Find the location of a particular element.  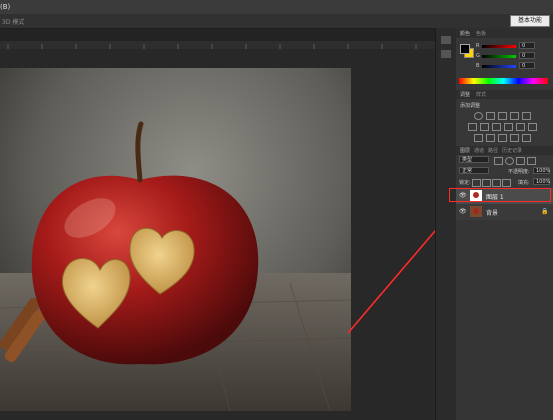

filter-type-icon is located at coordinates (520, 161).